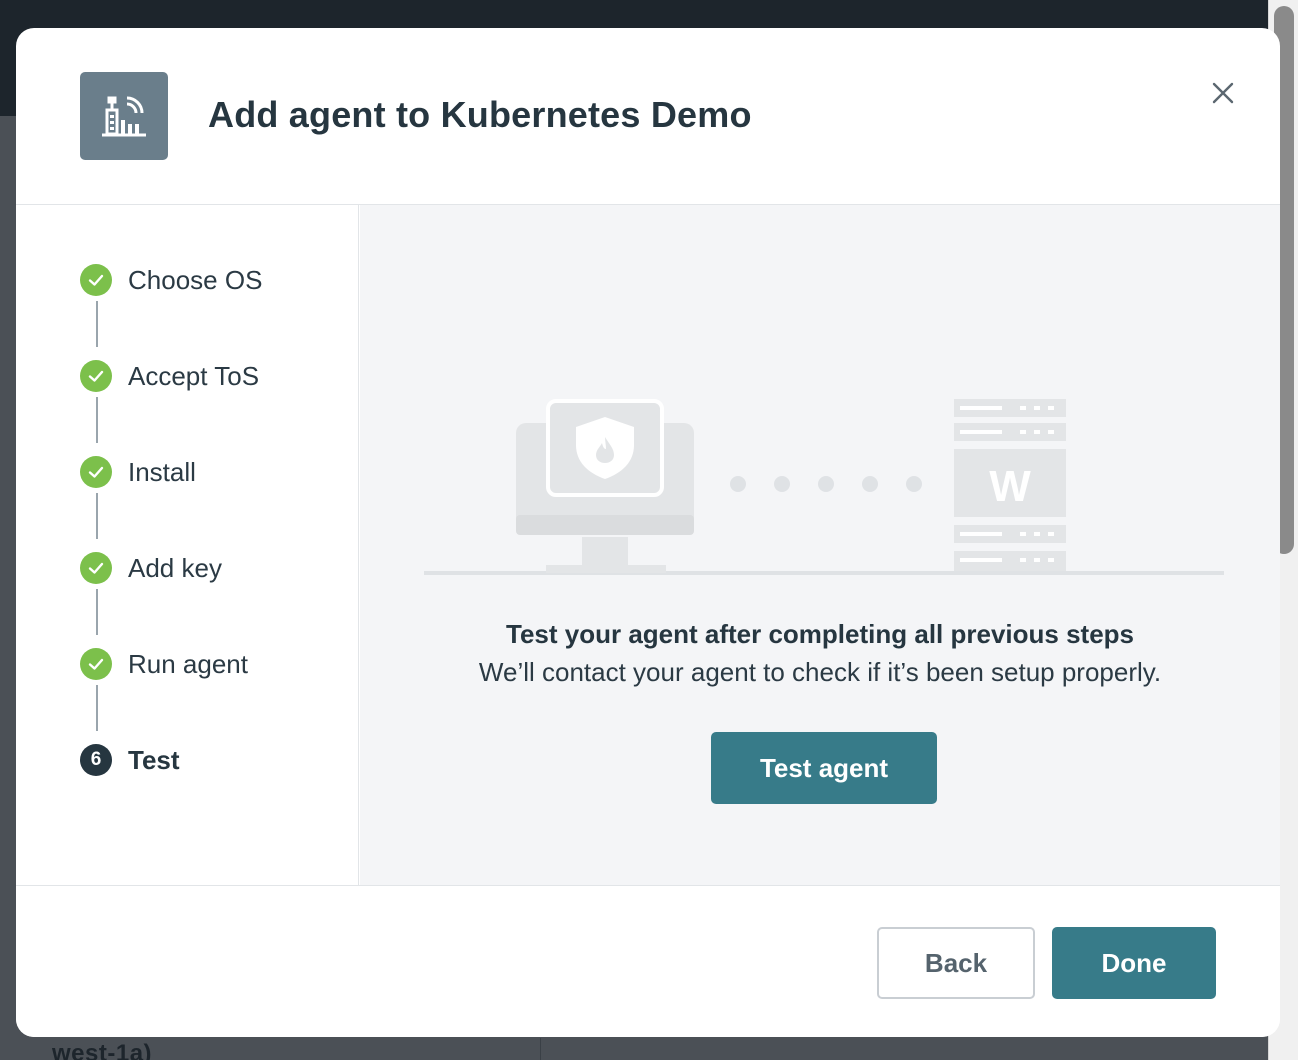 This screenshot has width=1298, height=1060. I want to click on server-letter: W, so click(1010, 486).